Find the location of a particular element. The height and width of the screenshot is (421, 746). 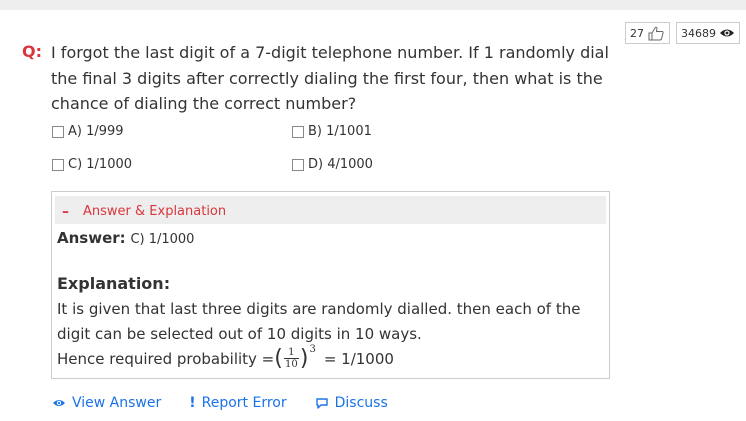

answer-label: Answer: is located at coordinates (91, 238).